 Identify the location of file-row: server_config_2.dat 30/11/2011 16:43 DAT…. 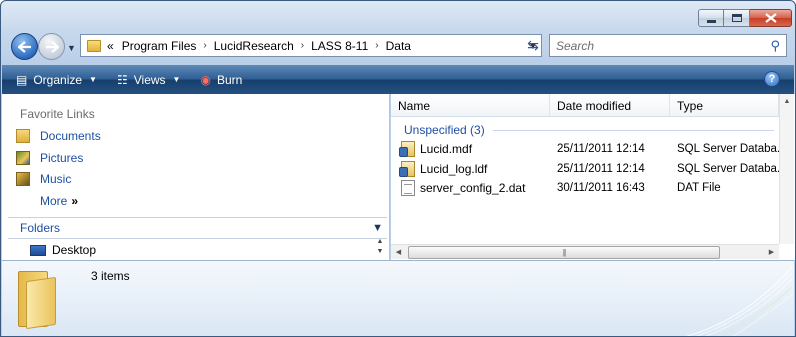
(585, 188).